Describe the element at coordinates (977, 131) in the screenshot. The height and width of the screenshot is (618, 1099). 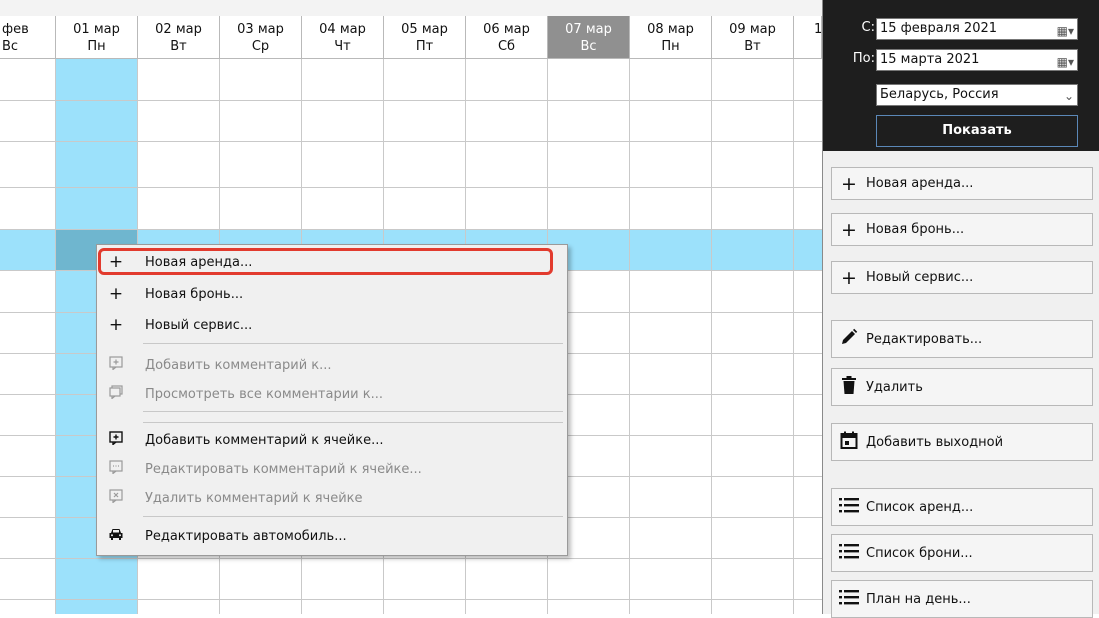
I see `show-button: Показать` at that location.